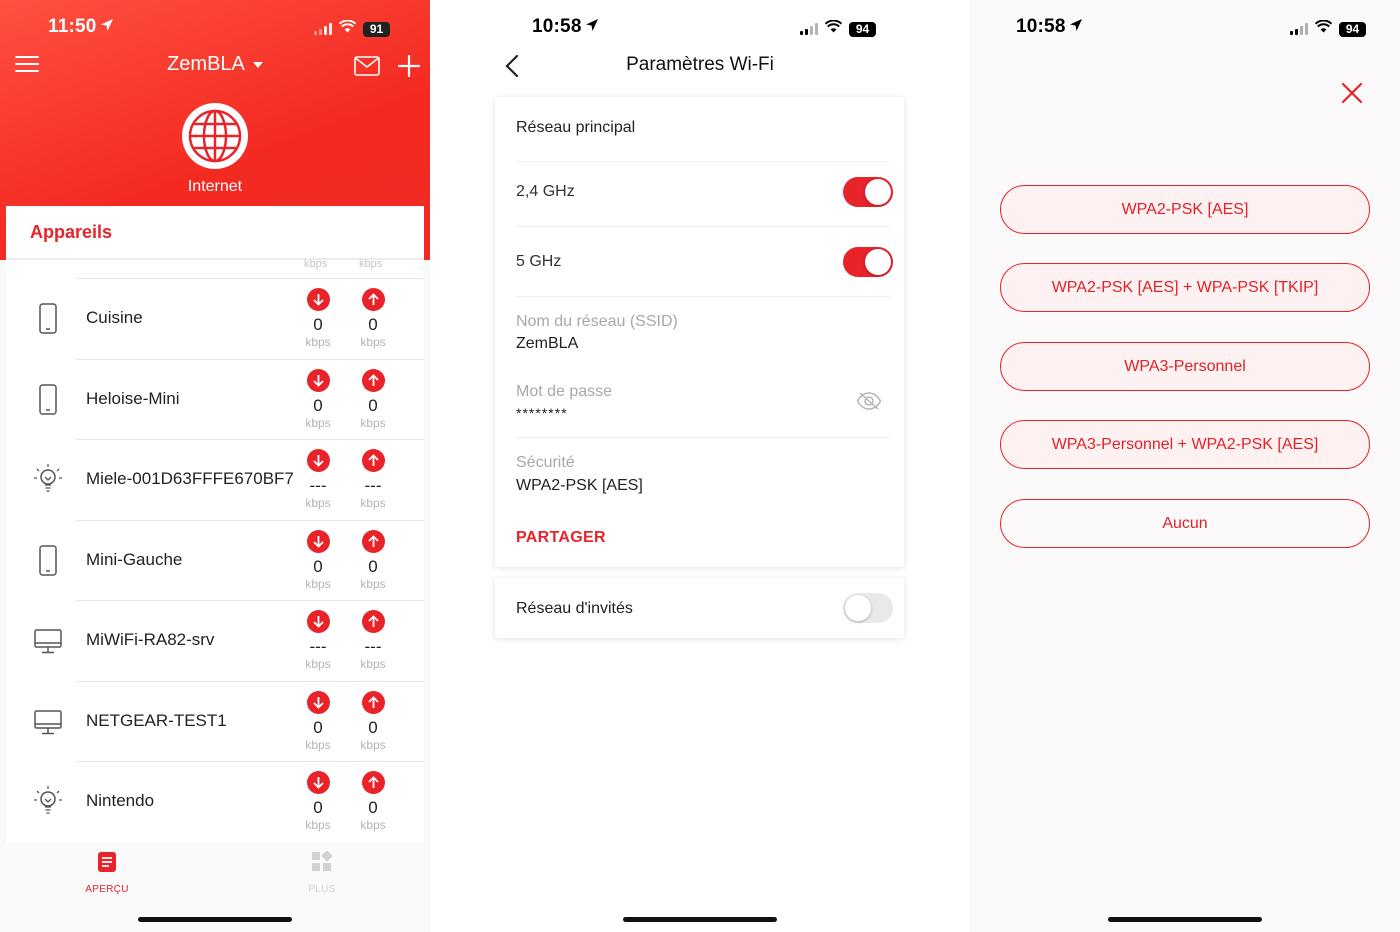  What do you see at coordinates (190, 478) in the screenshot?
I see `device-name: Miele-001D63FFFE670BF7` at bounding box center [190, 478].